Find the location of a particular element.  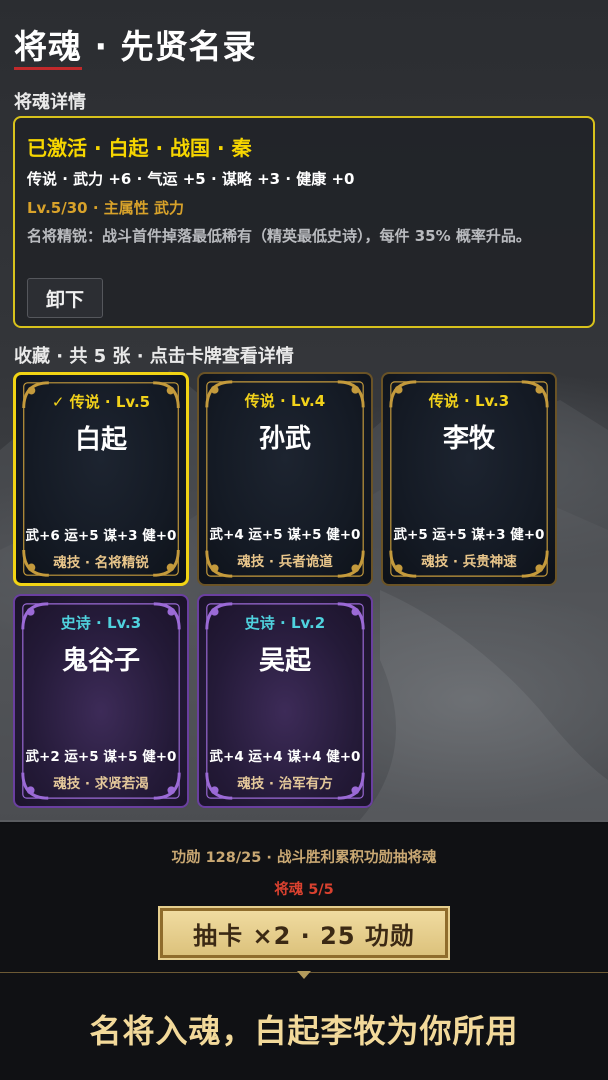

soul-count: 将魂 5/5 is located at coordinates (304, 890).